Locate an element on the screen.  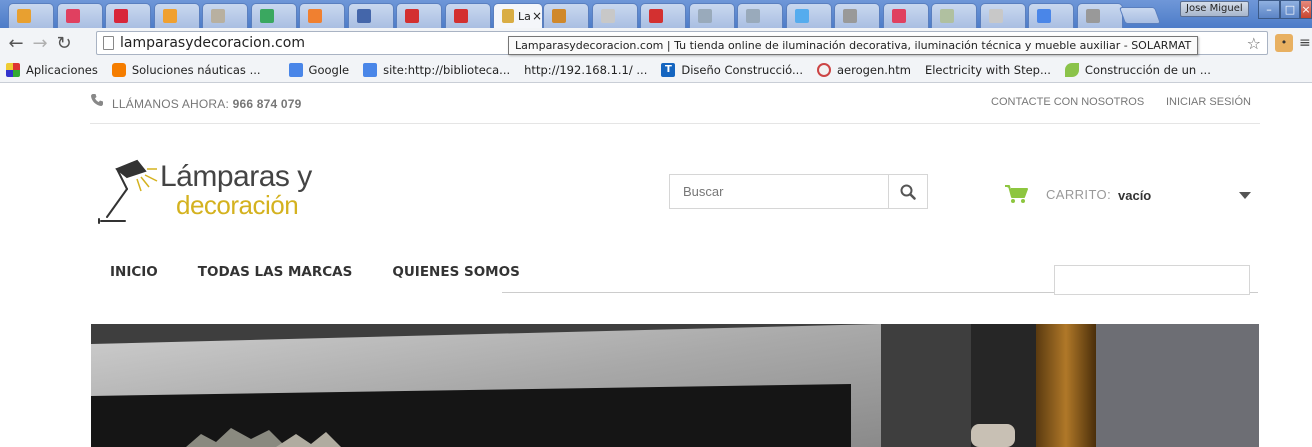
signin-link: INICIAR SESIÓN is located at coordinates (1208, 102).